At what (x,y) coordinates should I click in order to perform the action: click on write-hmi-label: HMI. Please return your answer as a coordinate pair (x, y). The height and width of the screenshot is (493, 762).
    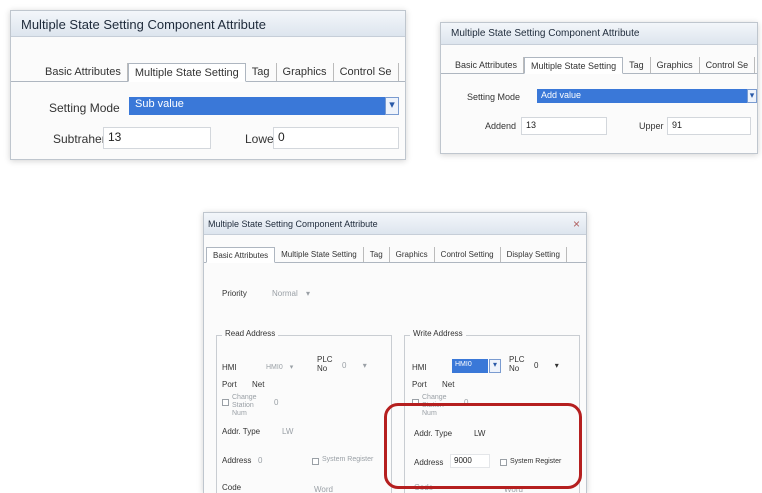
    Looking at the image, I should click on (419, 367).